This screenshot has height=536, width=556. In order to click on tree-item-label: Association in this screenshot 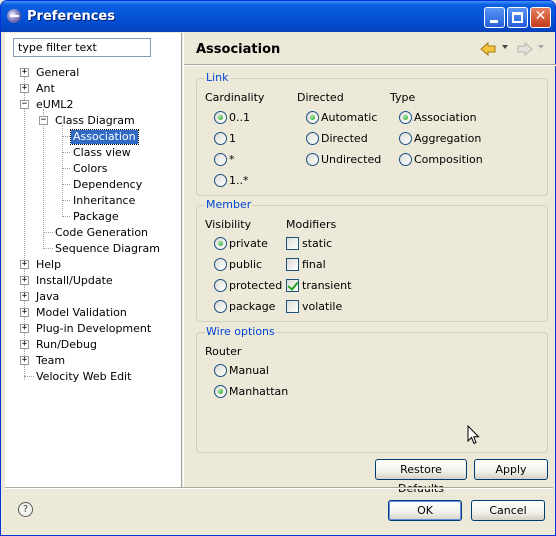, I will do `click(104, 137)`.